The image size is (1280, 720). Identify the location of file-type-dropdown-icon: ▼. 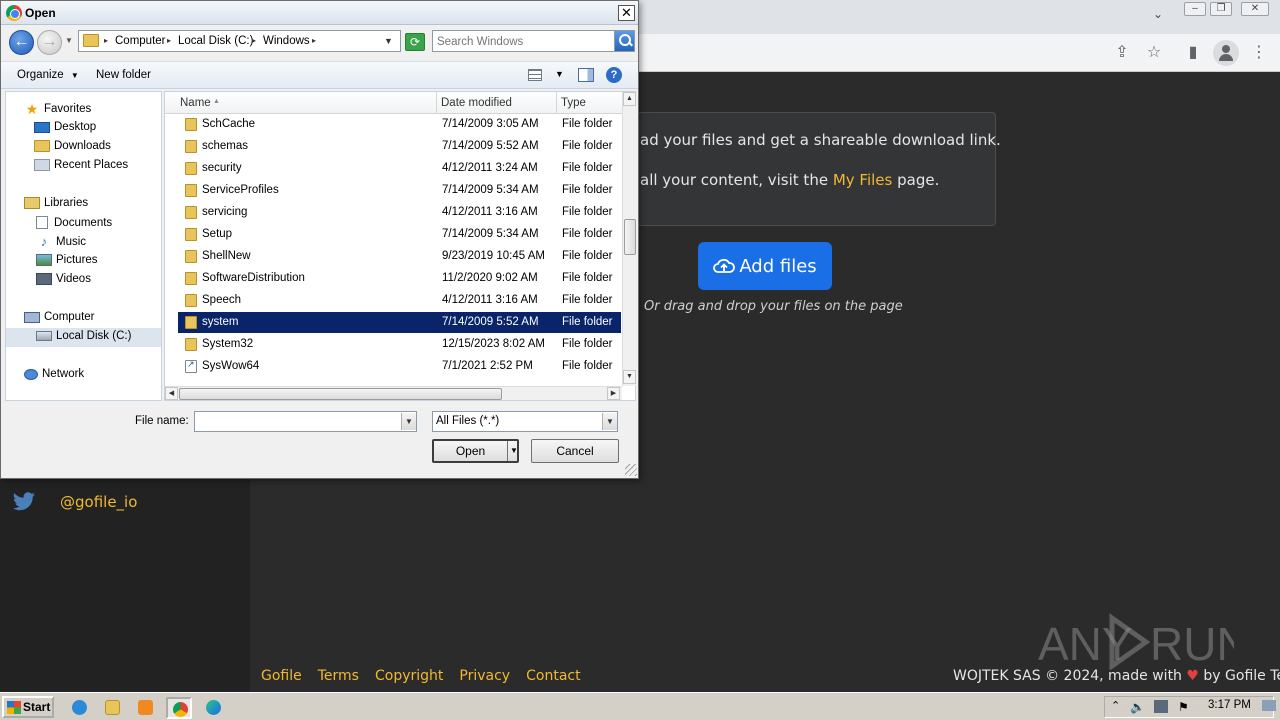
(609, 421).